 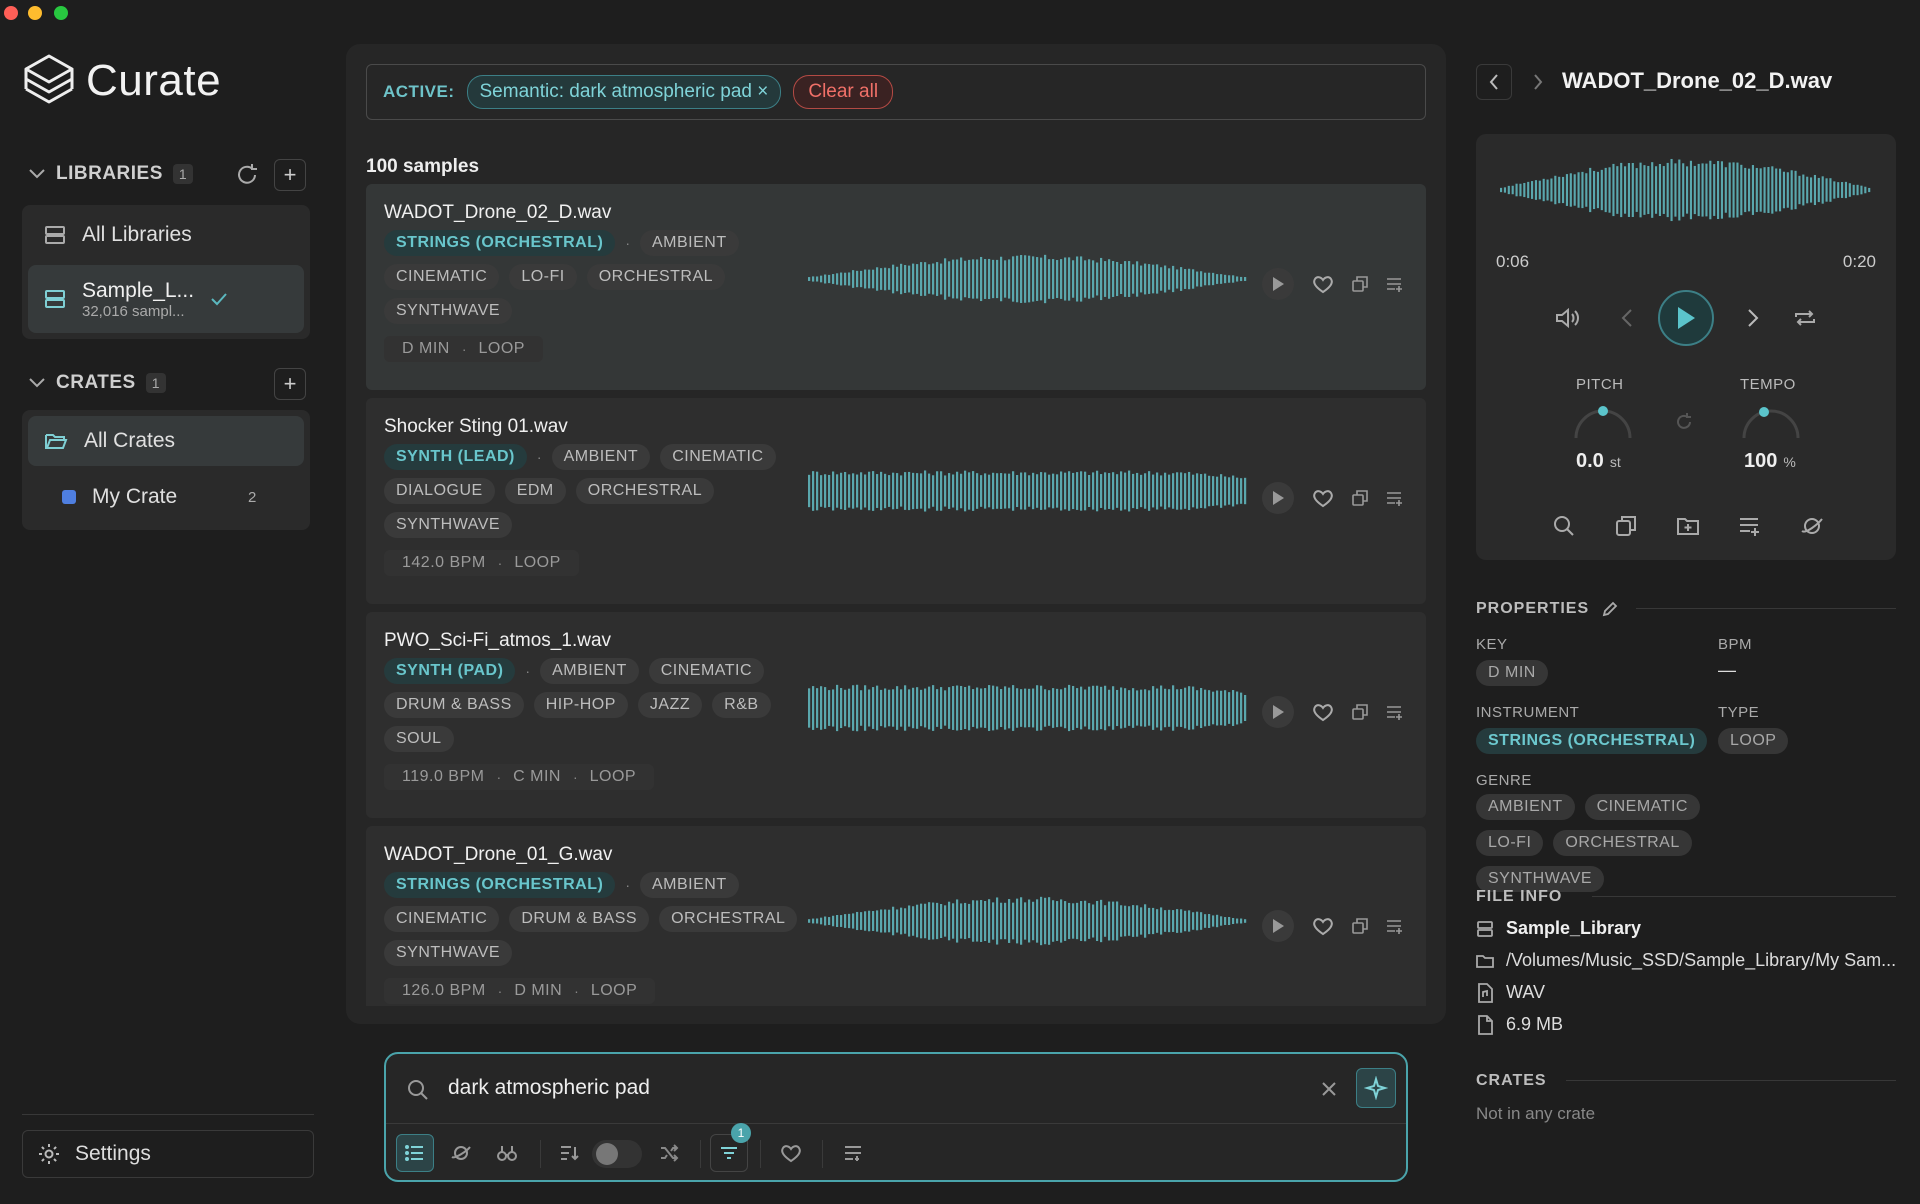 I want to click on search-similar-icon, so click(x=1564, y=526).